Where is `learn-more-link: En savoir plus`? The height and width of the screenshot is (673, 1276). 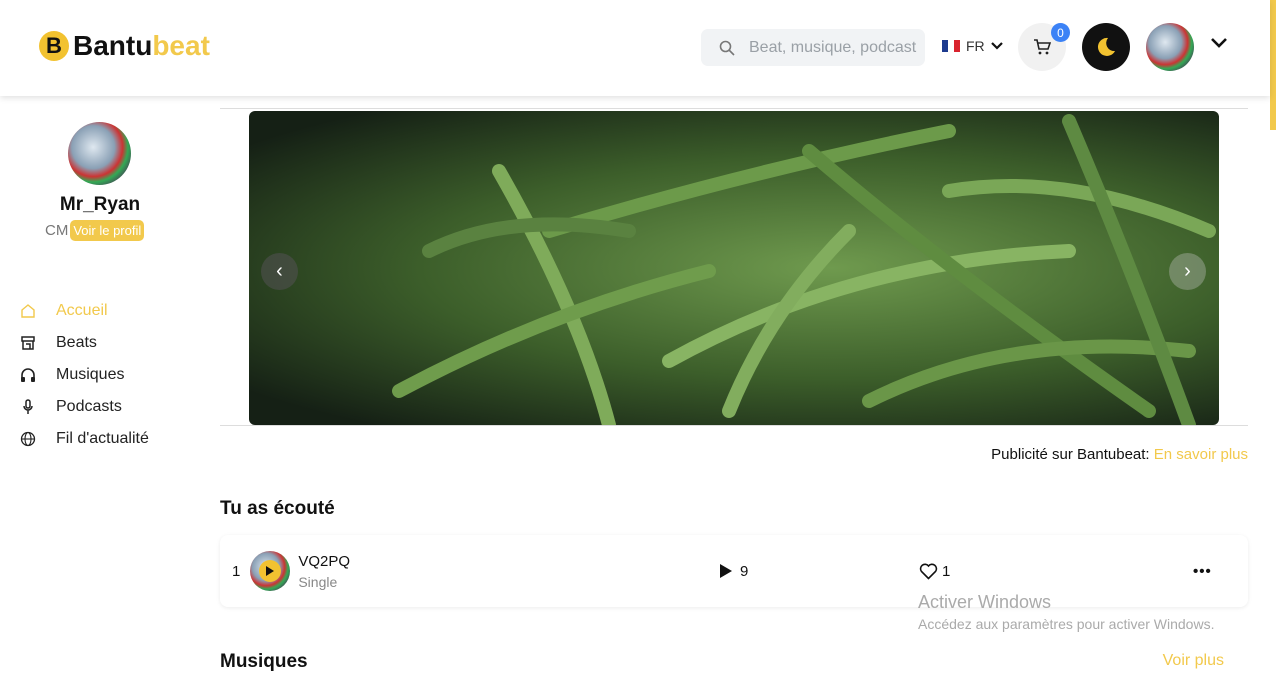 learn-more-link: En savoir plus is located at coordinates (1201, 454).